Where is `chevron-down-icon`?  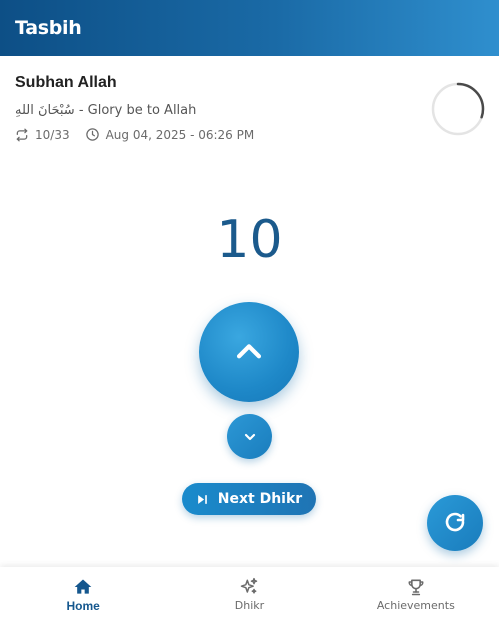 chevron-down-icon is located at coordinates (249, 436).